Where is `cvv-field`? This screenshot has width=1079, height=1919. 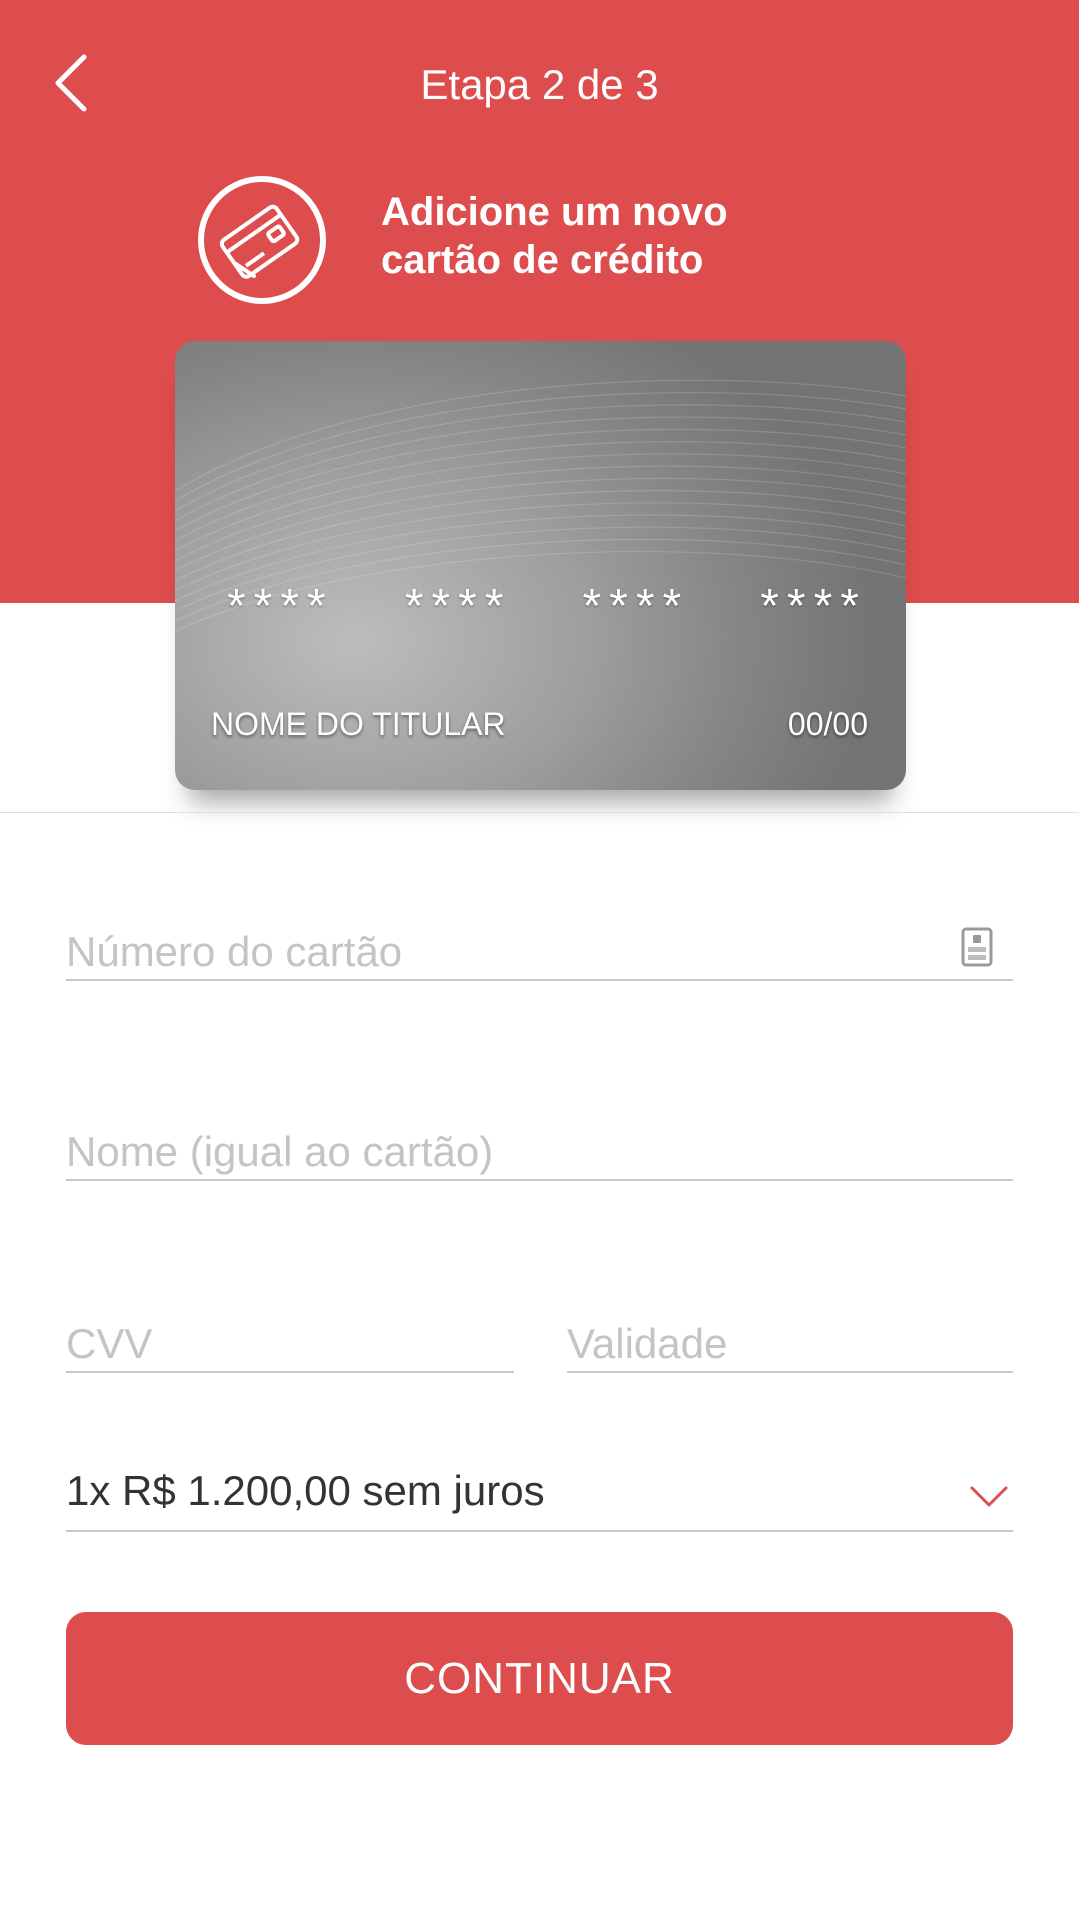
cvv-field is located at coordinates (290, 1345).